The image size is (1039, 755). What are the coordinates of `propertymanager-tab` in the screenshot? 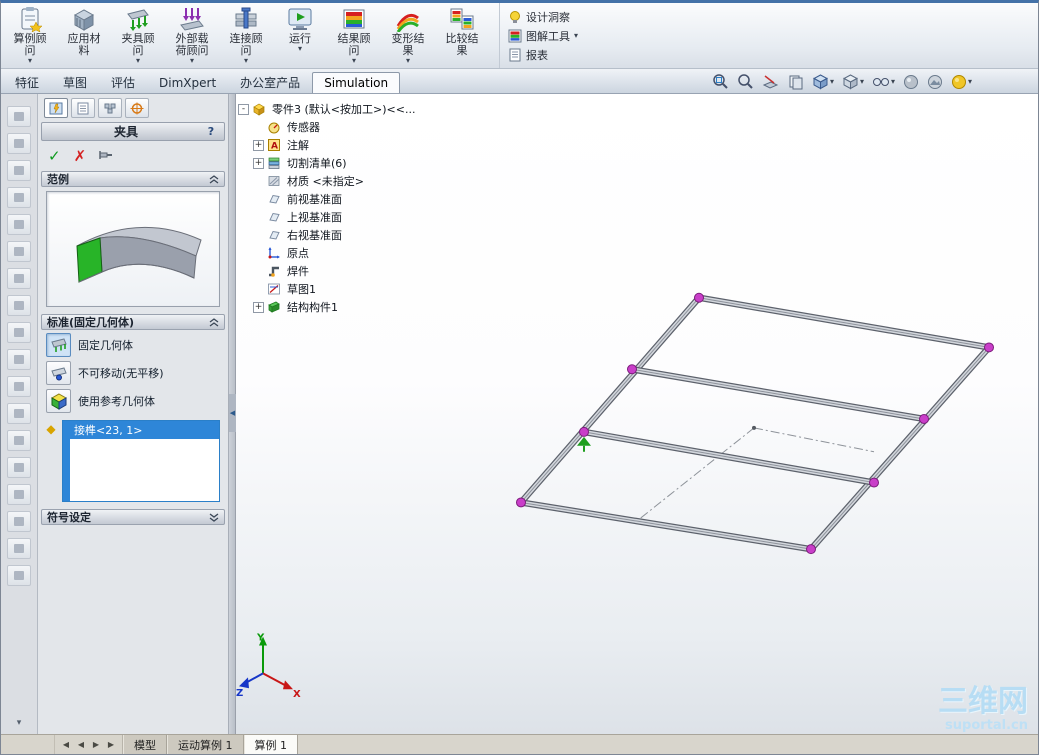 It's located at (56, 108).